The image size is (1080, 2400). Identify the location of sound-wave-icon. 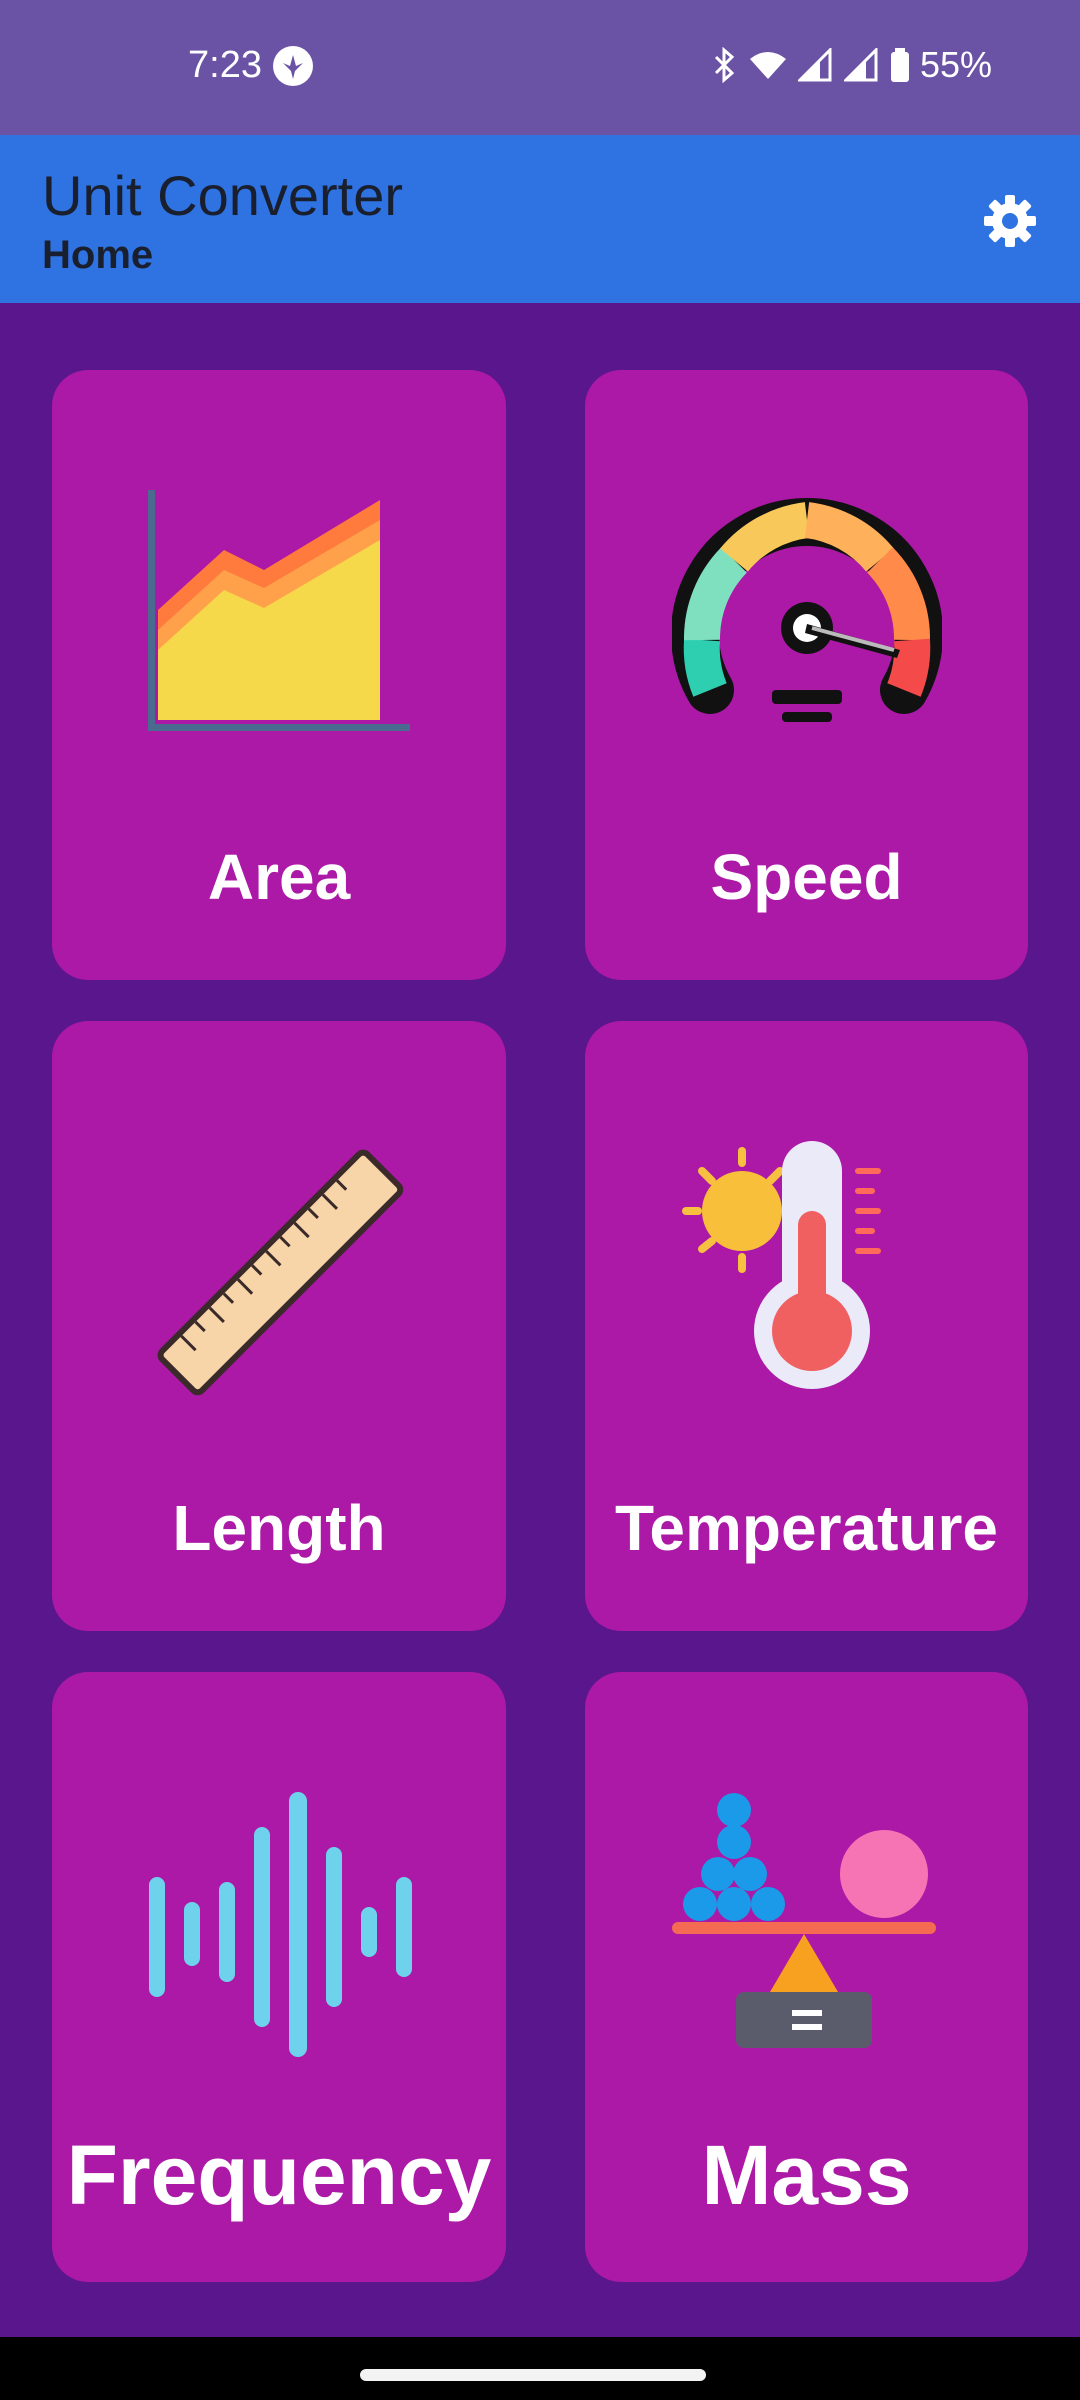
(279, 1927).